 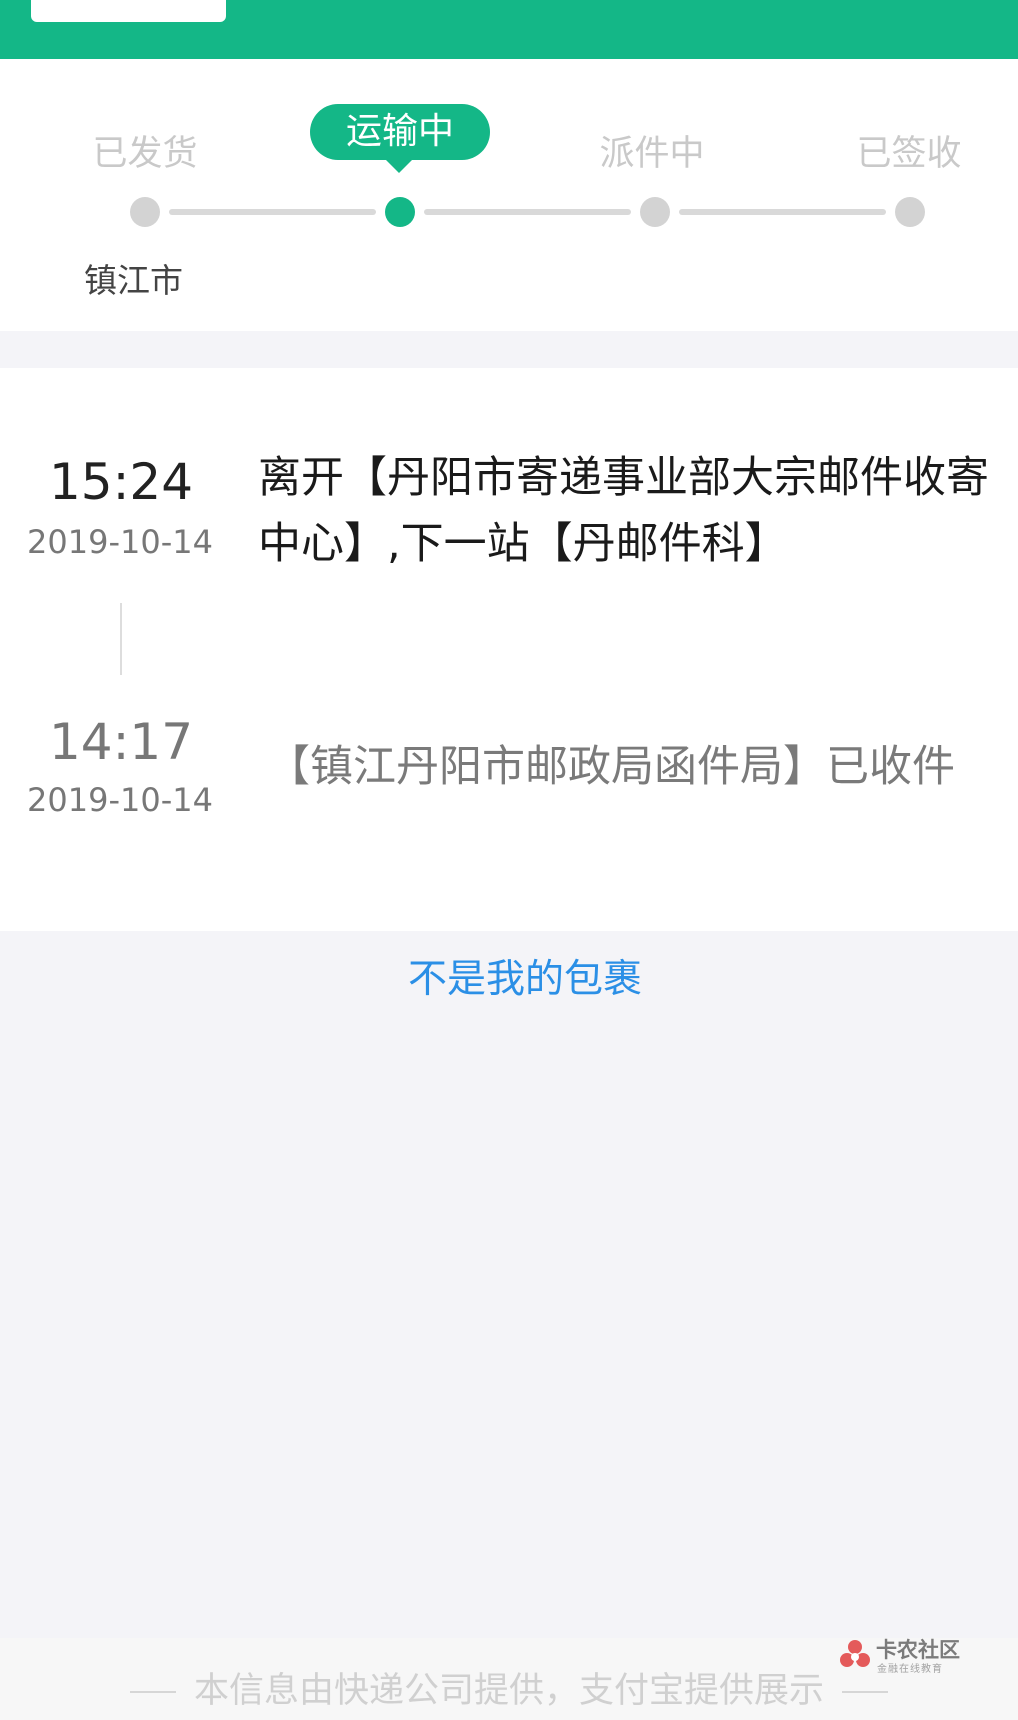 What do you see at coordinates (121, 742) in the screenshot?
I see `timeline-time: 14:17` at bounding box center [121, 742].